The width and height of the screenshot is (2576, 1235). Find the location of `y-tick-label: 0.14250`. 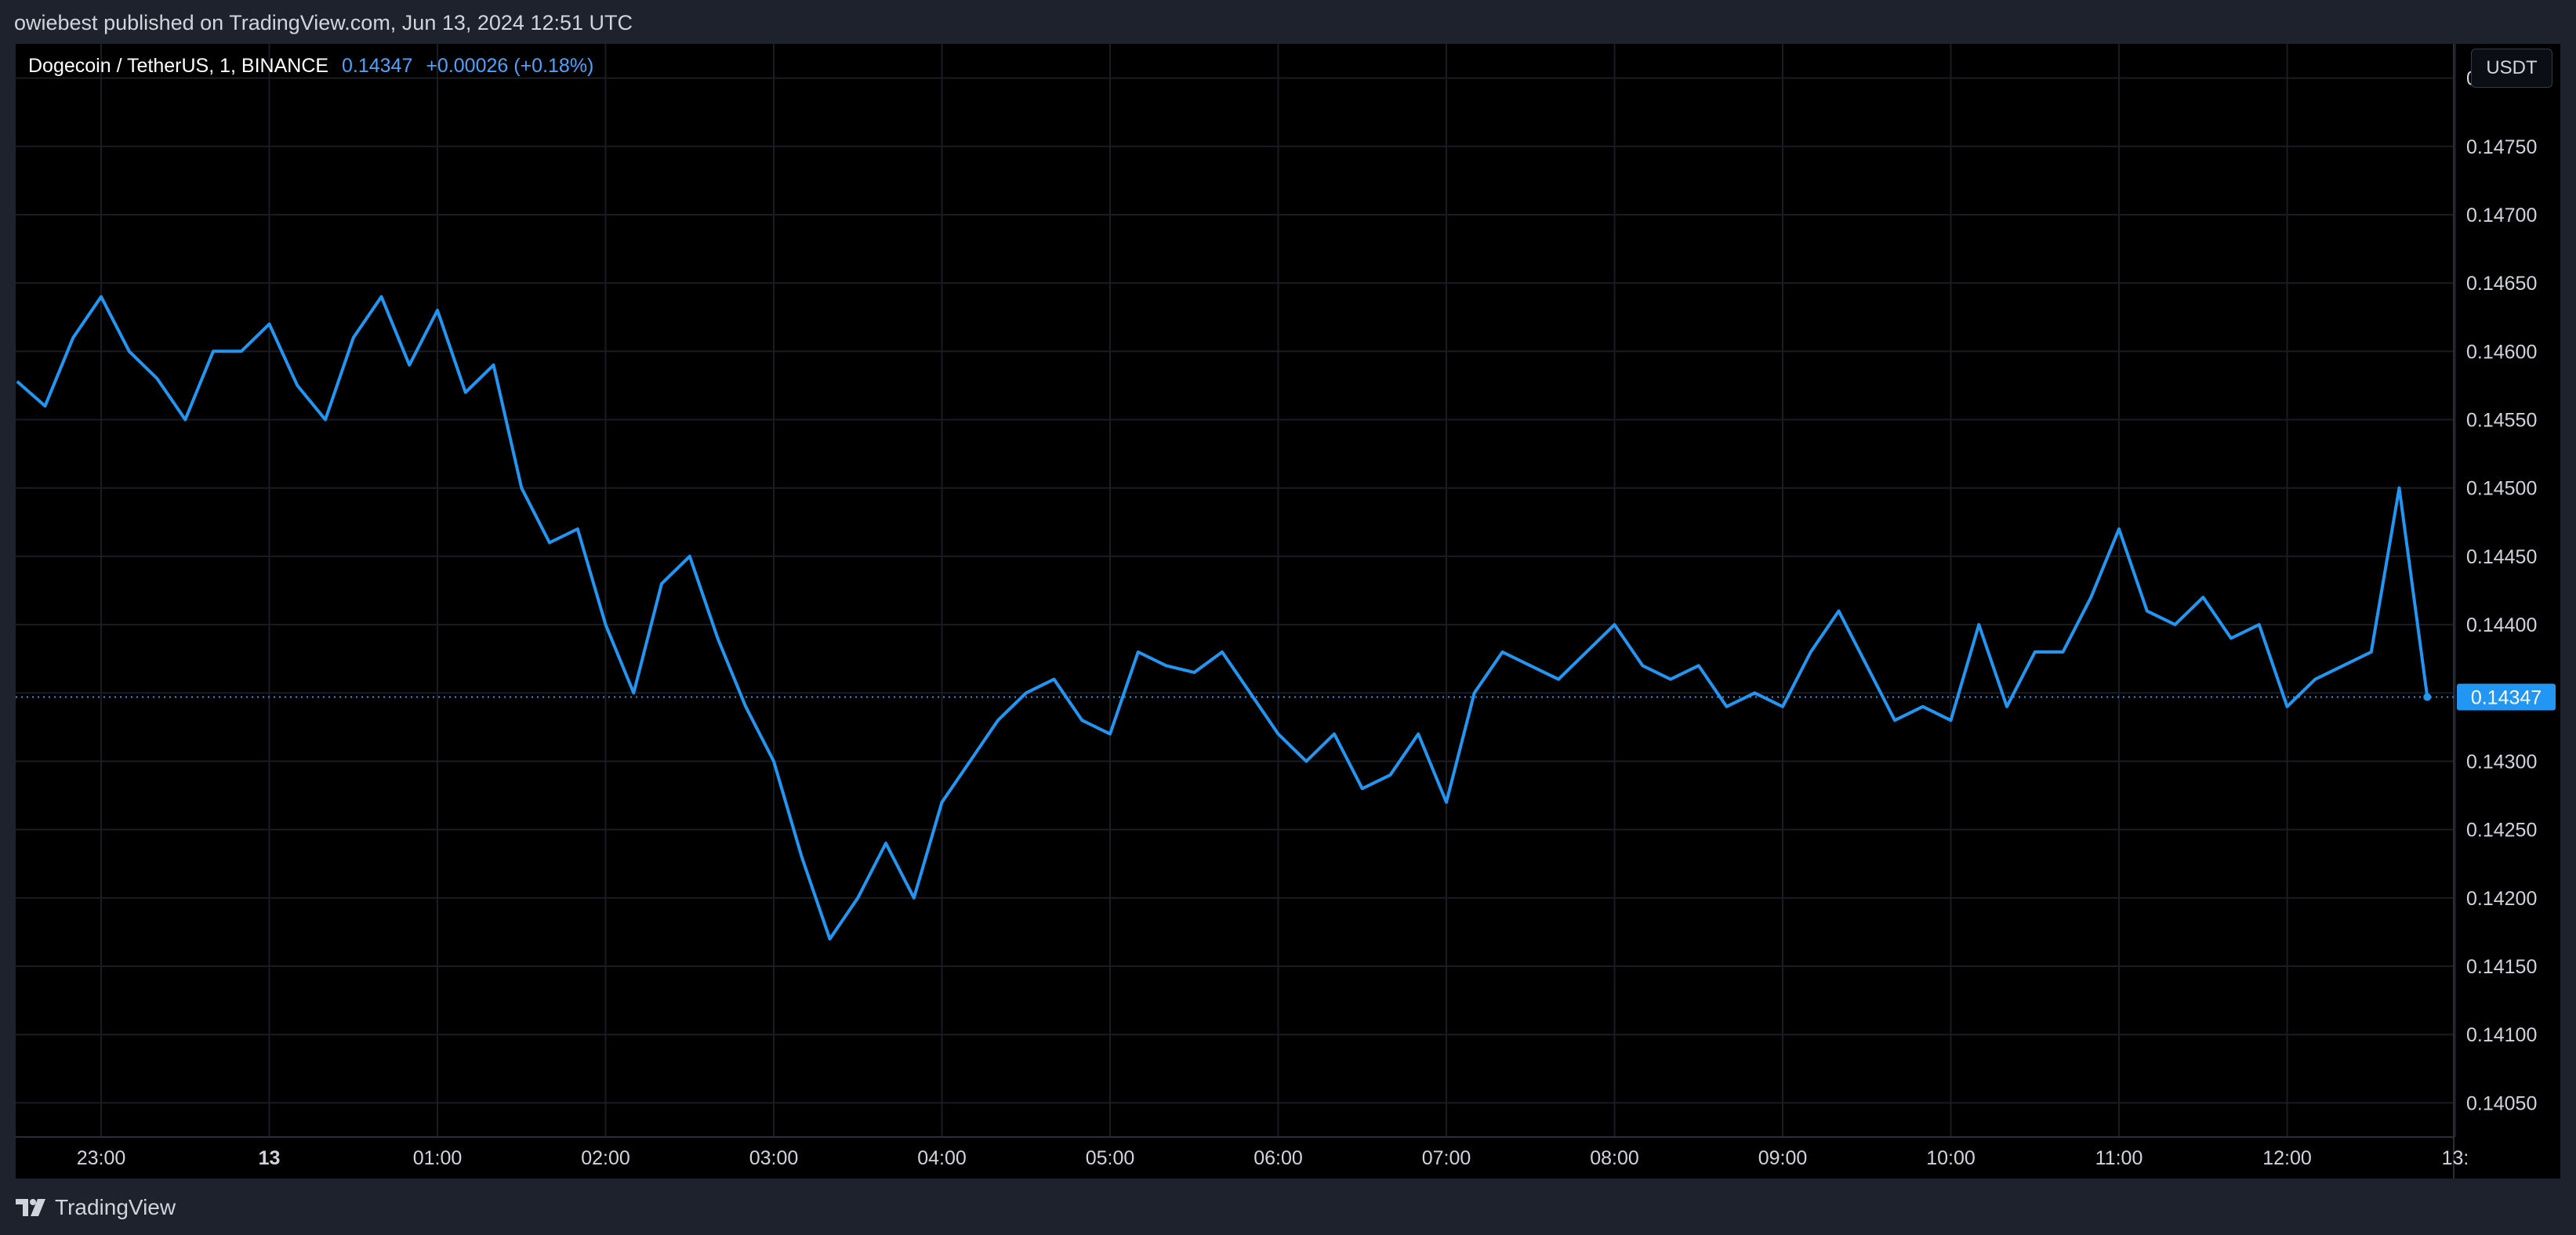

y-tick-label: 0.14250 is located at coordinates (2502, 831).